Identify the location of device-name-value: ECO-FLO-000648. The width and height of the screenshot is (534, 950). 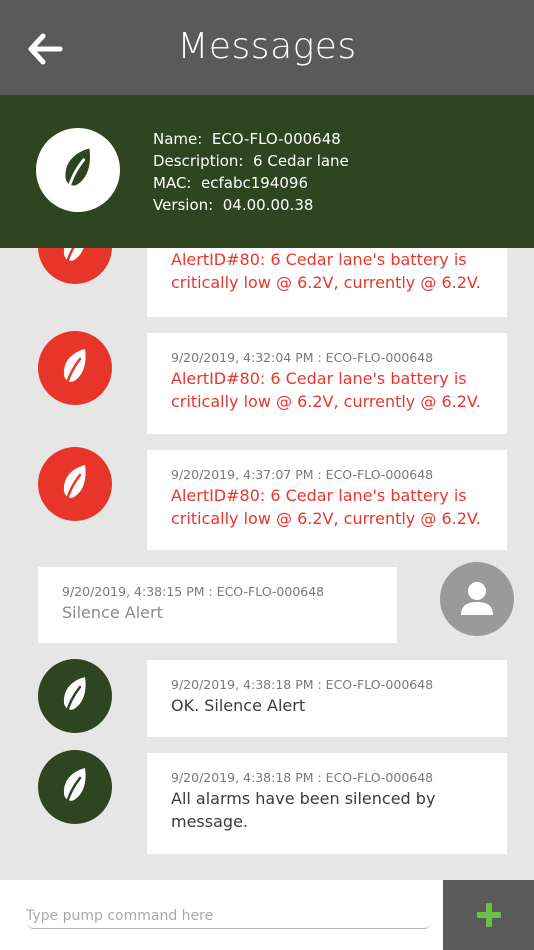
(276, 139).